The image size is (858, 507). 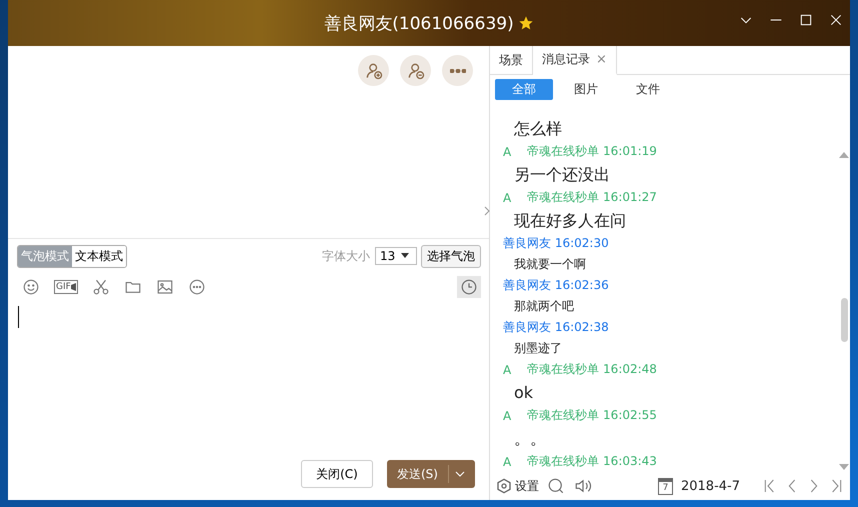 I want to click on more-button, so click(x=457, y=70).